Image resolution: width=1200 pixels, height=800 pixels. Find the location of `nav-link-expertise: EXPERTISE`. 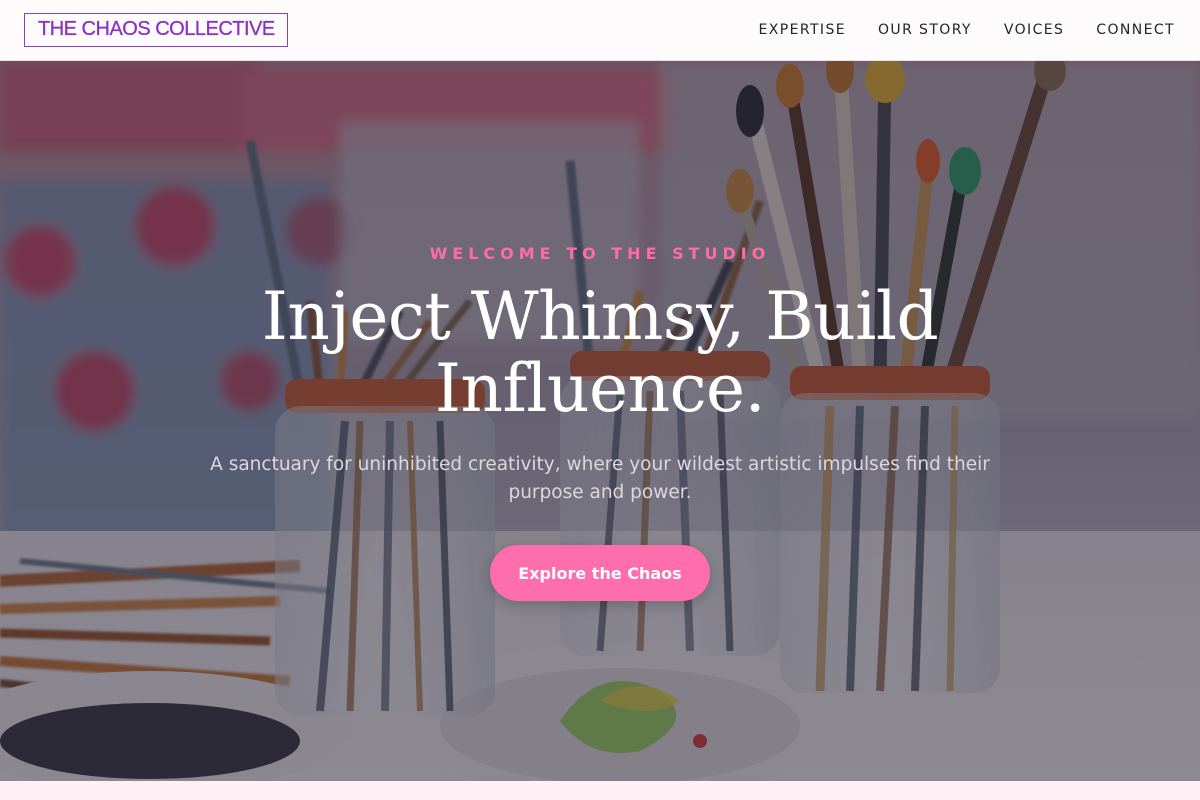

nav-link-expertise: EXPERTISE is located at coordinates (802, 30).